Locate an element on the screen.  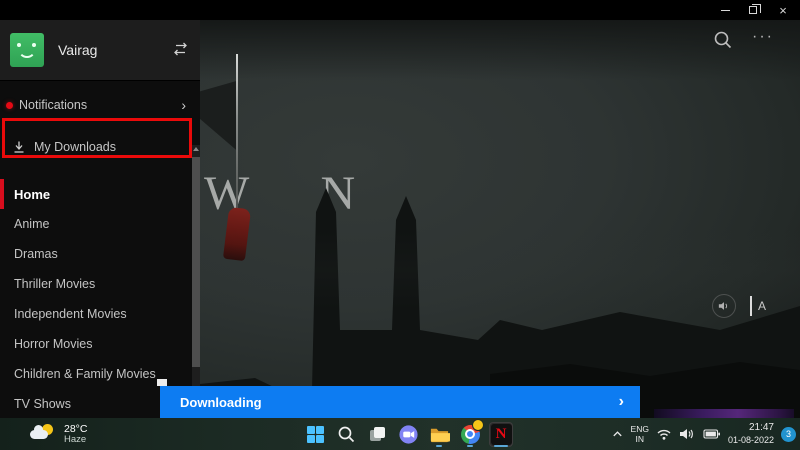
taskbar-search-button is located at coordinates (346, 434).